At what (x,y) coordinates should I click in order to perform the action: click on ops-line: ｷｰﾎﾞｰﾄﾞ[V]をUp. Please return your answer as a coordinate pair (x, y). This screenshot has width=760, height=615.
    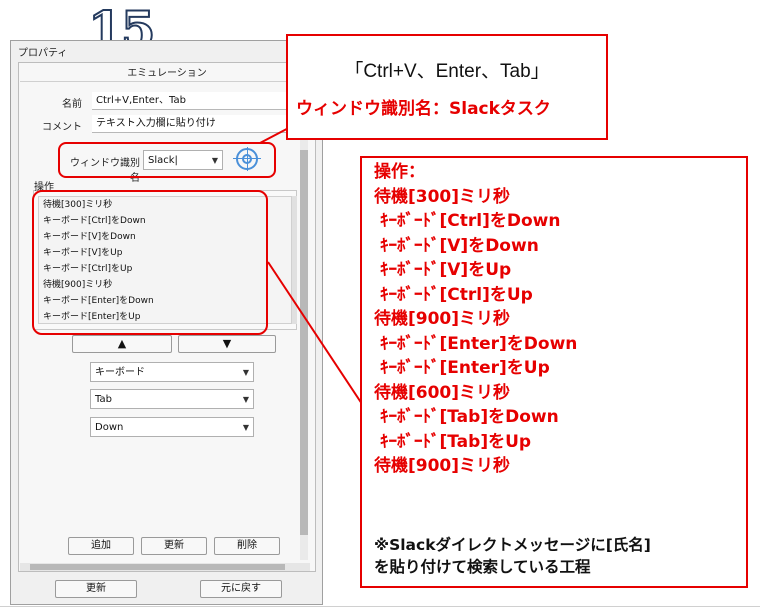
    Looking at the image, I should click on (446, 270).